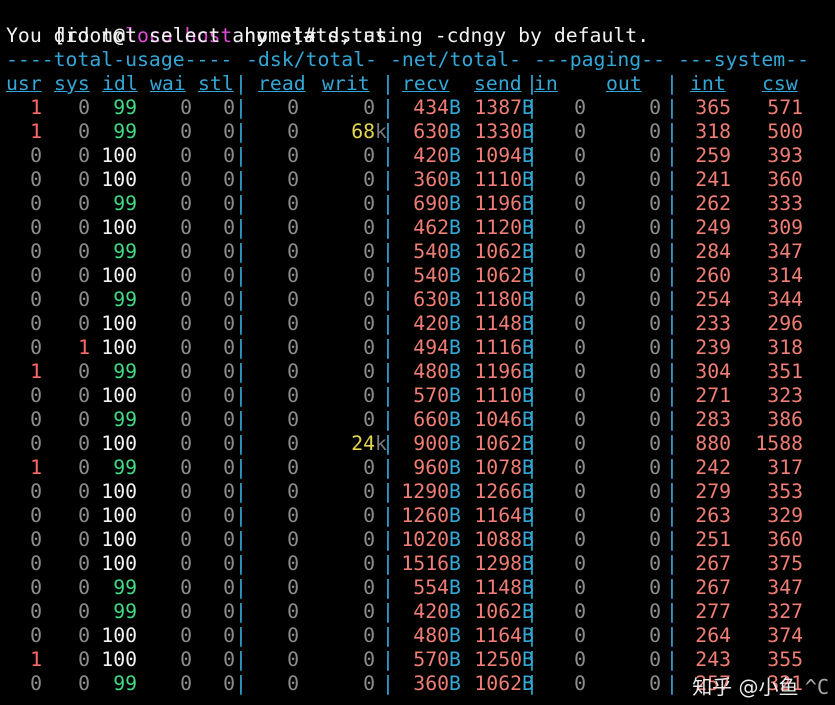 The height and width of the screenshot is (705, 835). What do you see at coordinates (708, 83) in the screenshot?
I see `column-header-int: int` at bounding box center [708, 83].